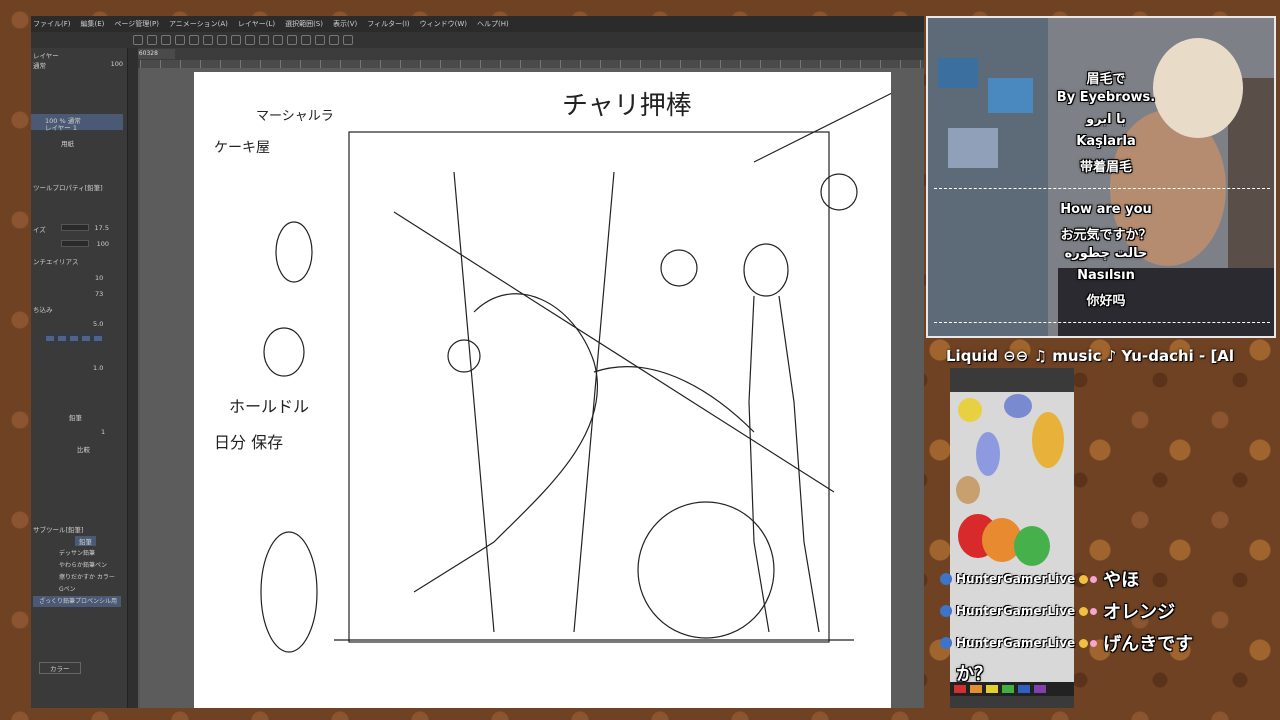 This screenshot has width=1280, height=720. I want to click on sketch-curve, so click(506, 443).